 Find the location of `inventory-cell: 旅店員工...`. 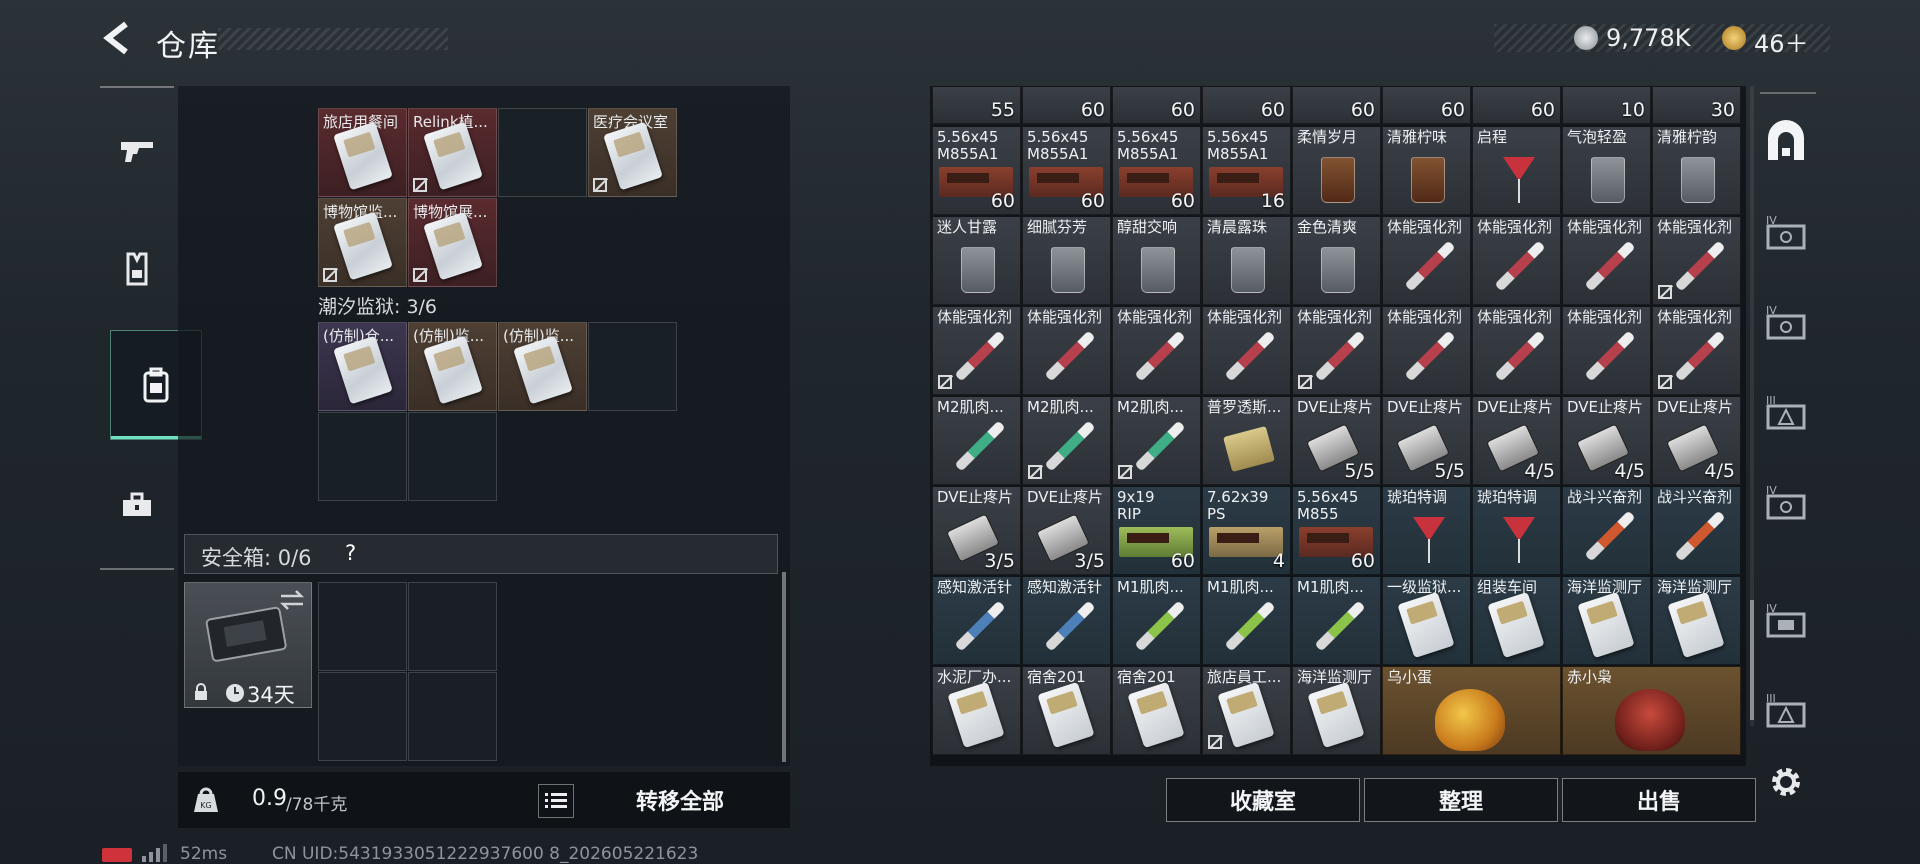

inventory-cell: 旅店員工... is located at coordinates (1246, 710).